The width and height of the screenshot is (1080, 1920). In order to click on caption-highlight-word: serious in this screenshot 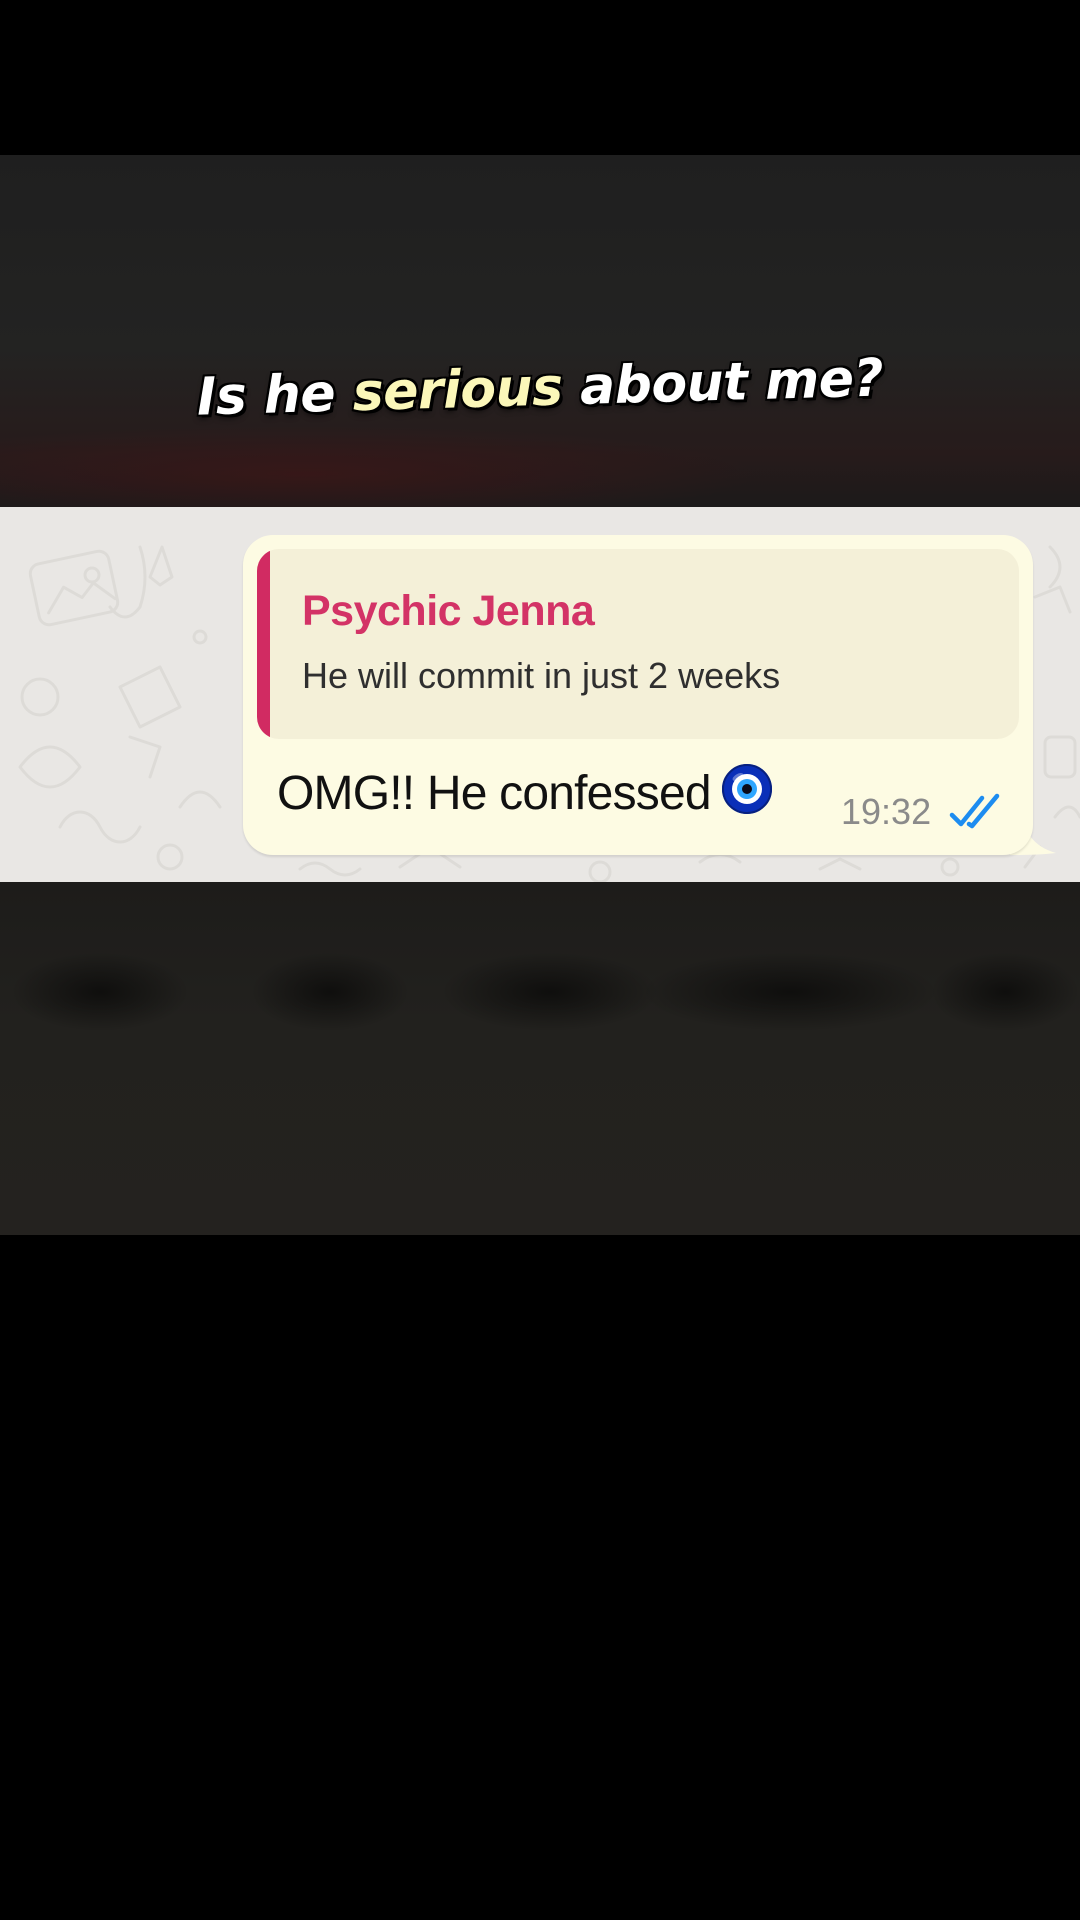, I will do `click(457, 390)`.